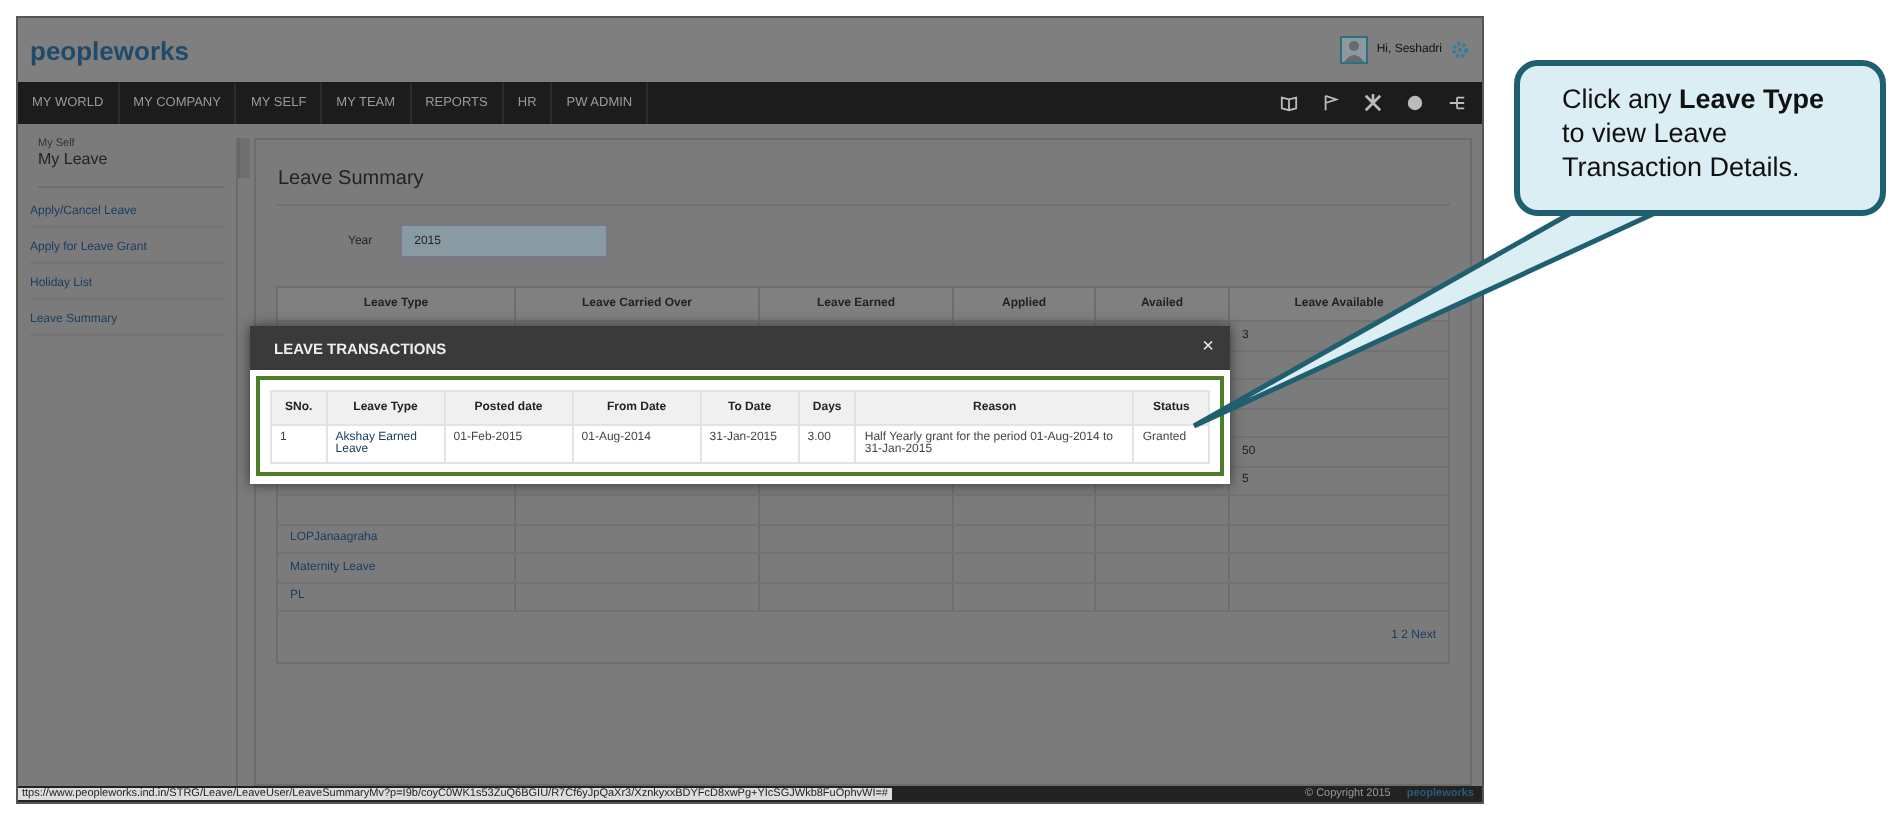 The height and width of the screenshot is (818, 1904). Describe the element at coordinates (863, 181) in the screenshot. I see `page-title: Leave Summary` at that location.